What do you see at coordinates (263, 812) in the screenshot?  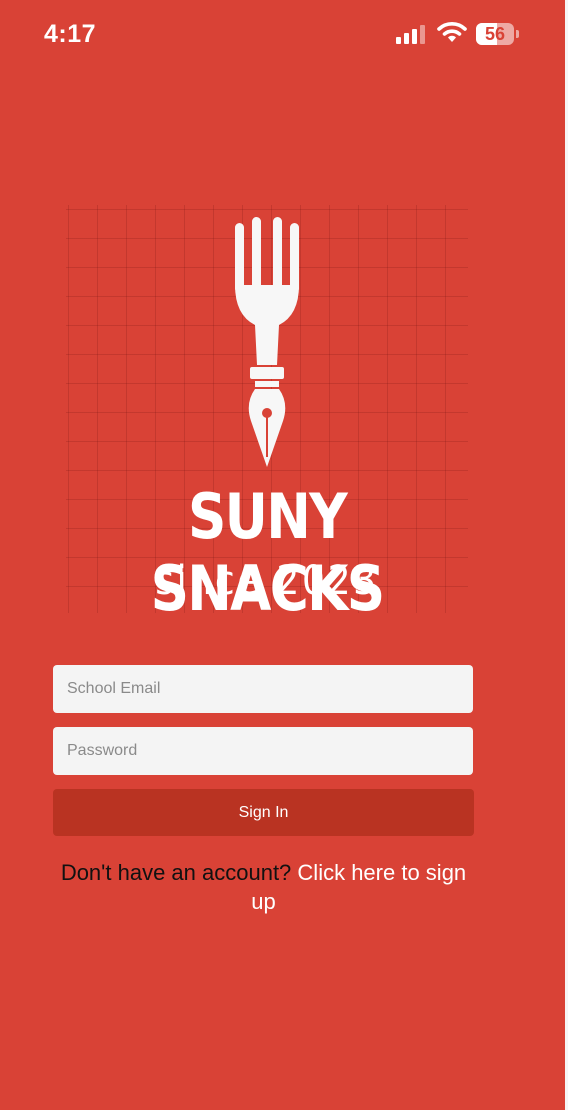 I see `sign-in-button: Sign In` at bounding box center [263, 812].